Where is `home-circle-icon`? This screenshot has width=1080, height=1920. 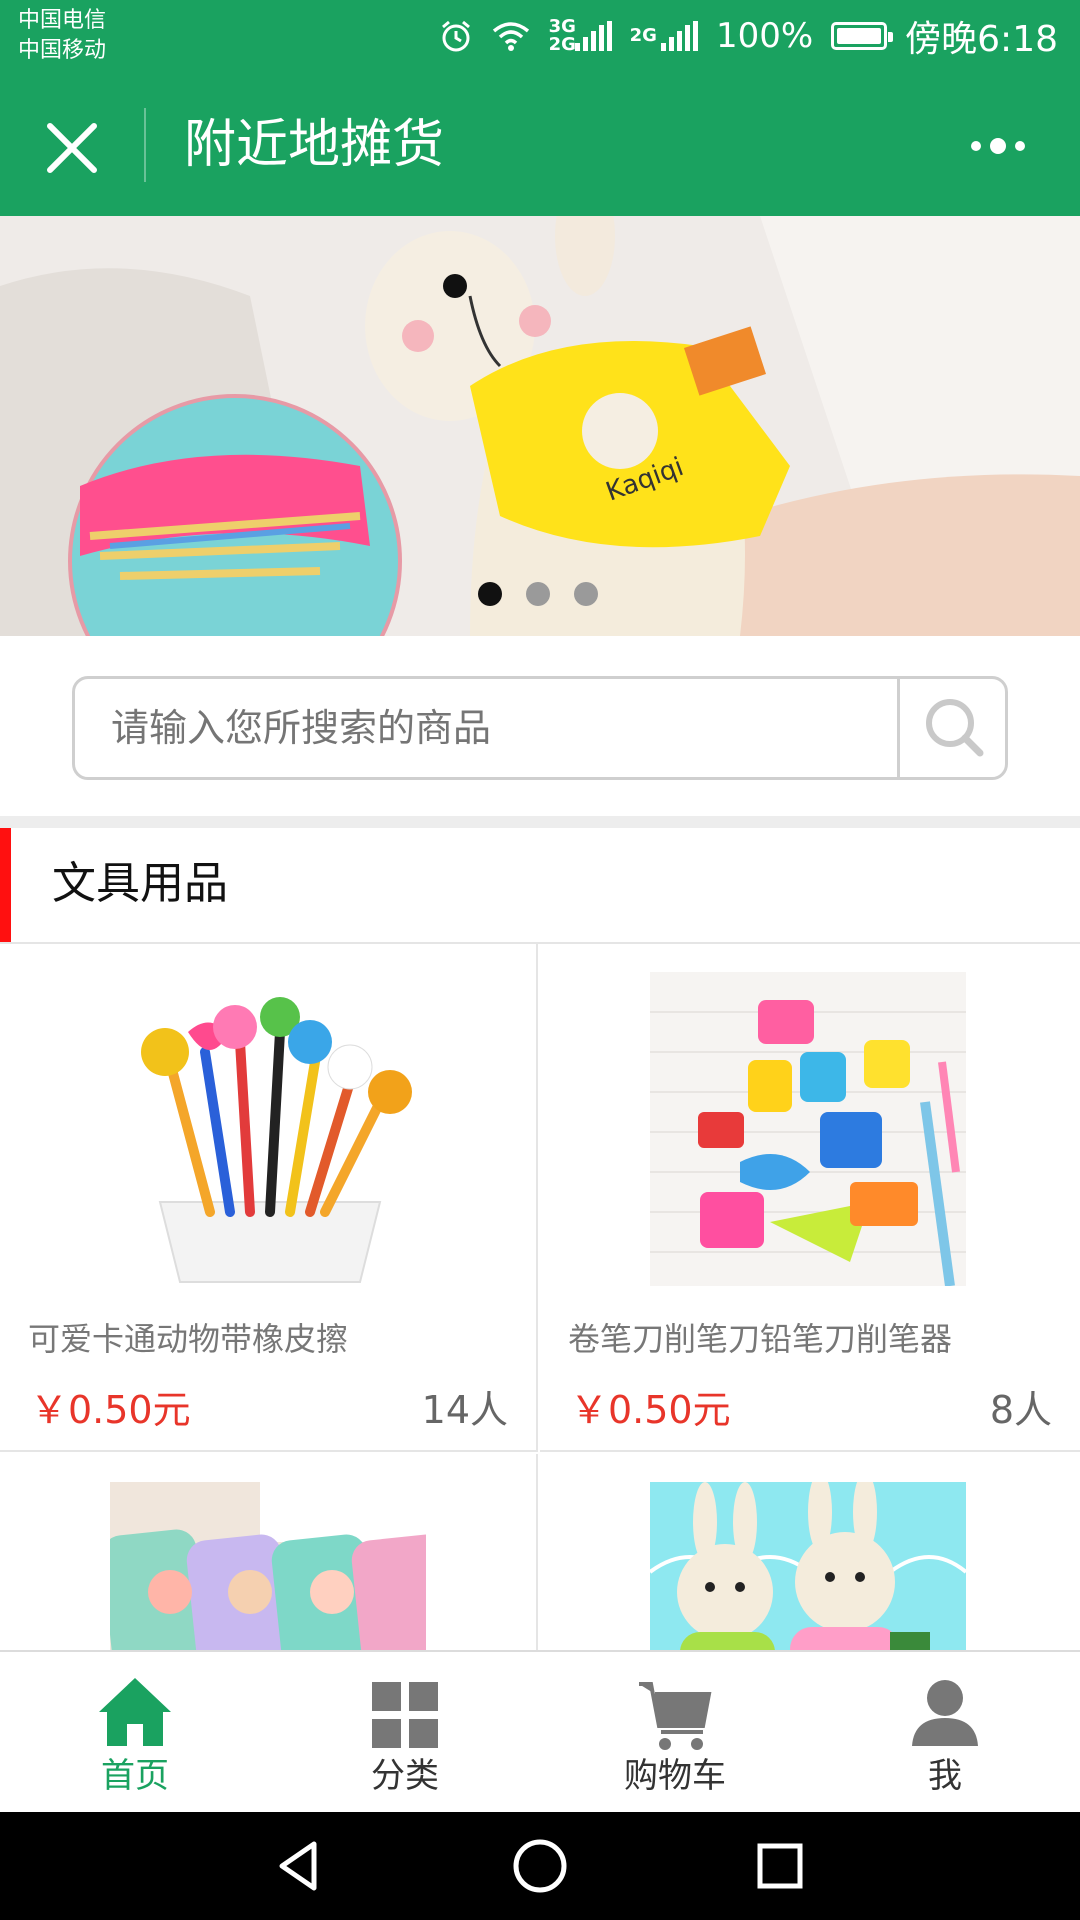
home-circle-icon is located at coordinates (540, 1866).